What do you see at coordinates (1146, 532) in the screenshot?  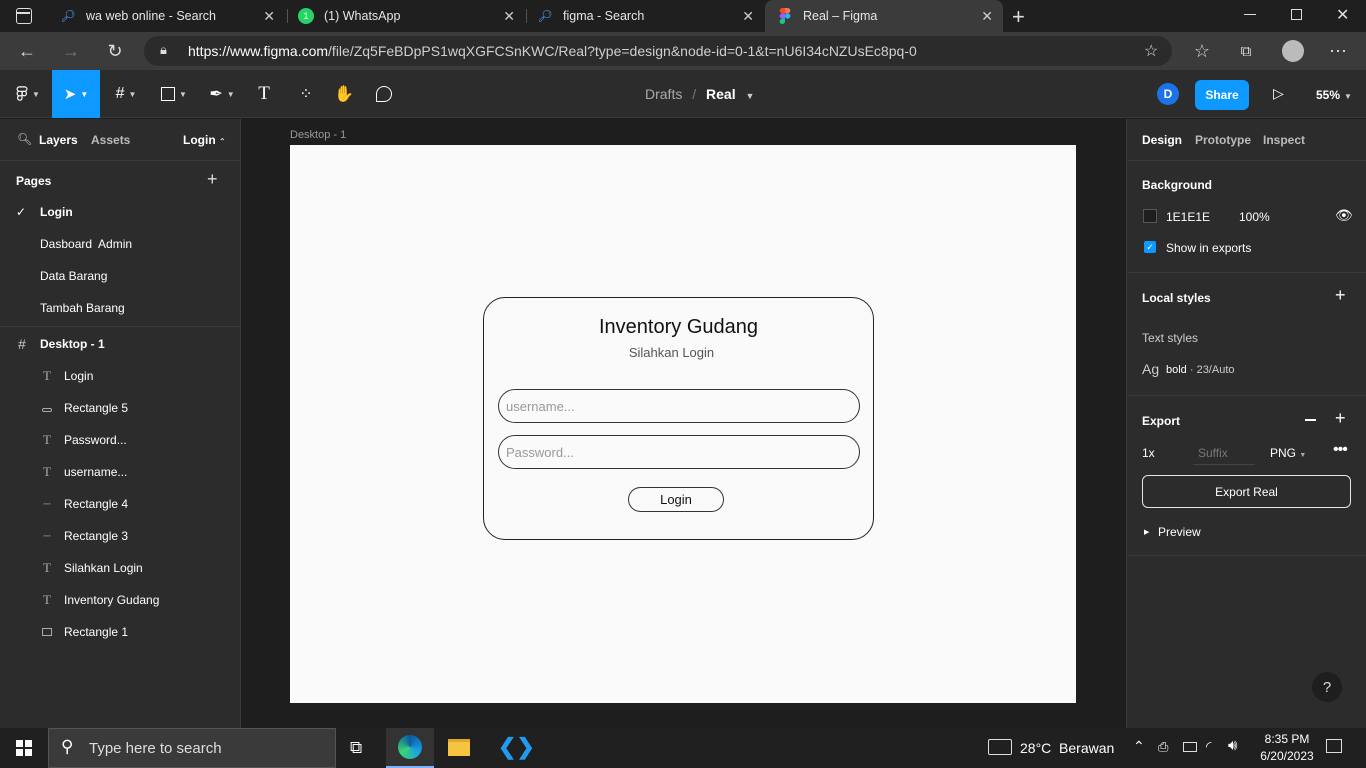 I see `caret-right-icon: ▶` at bounding box center [1146, 532].